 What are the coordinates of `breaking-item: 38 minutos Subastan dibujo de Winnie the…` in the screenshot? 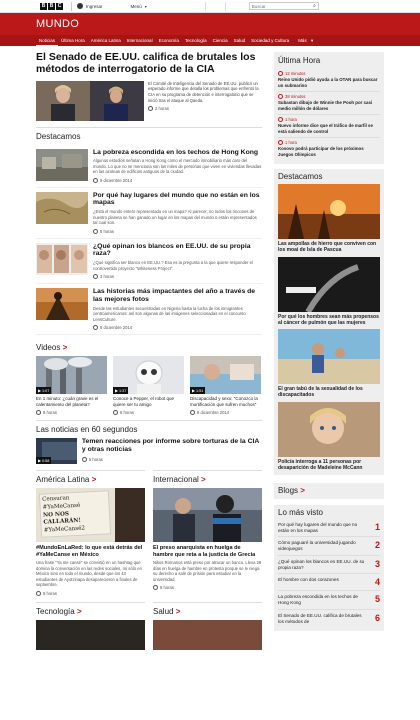 It's located at (329, 103).